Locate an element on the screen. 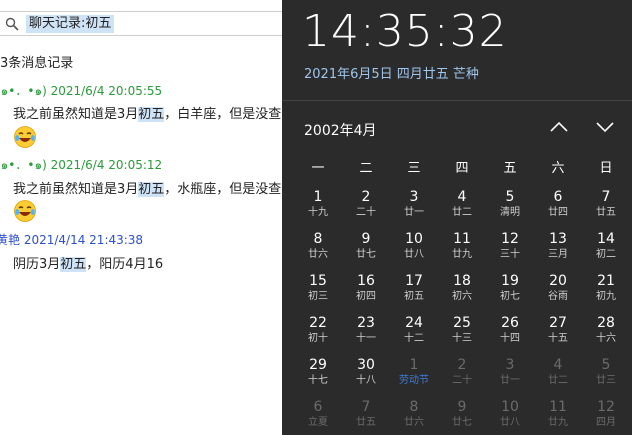  weekday-label: 一 is located at coordinates (318, 168).